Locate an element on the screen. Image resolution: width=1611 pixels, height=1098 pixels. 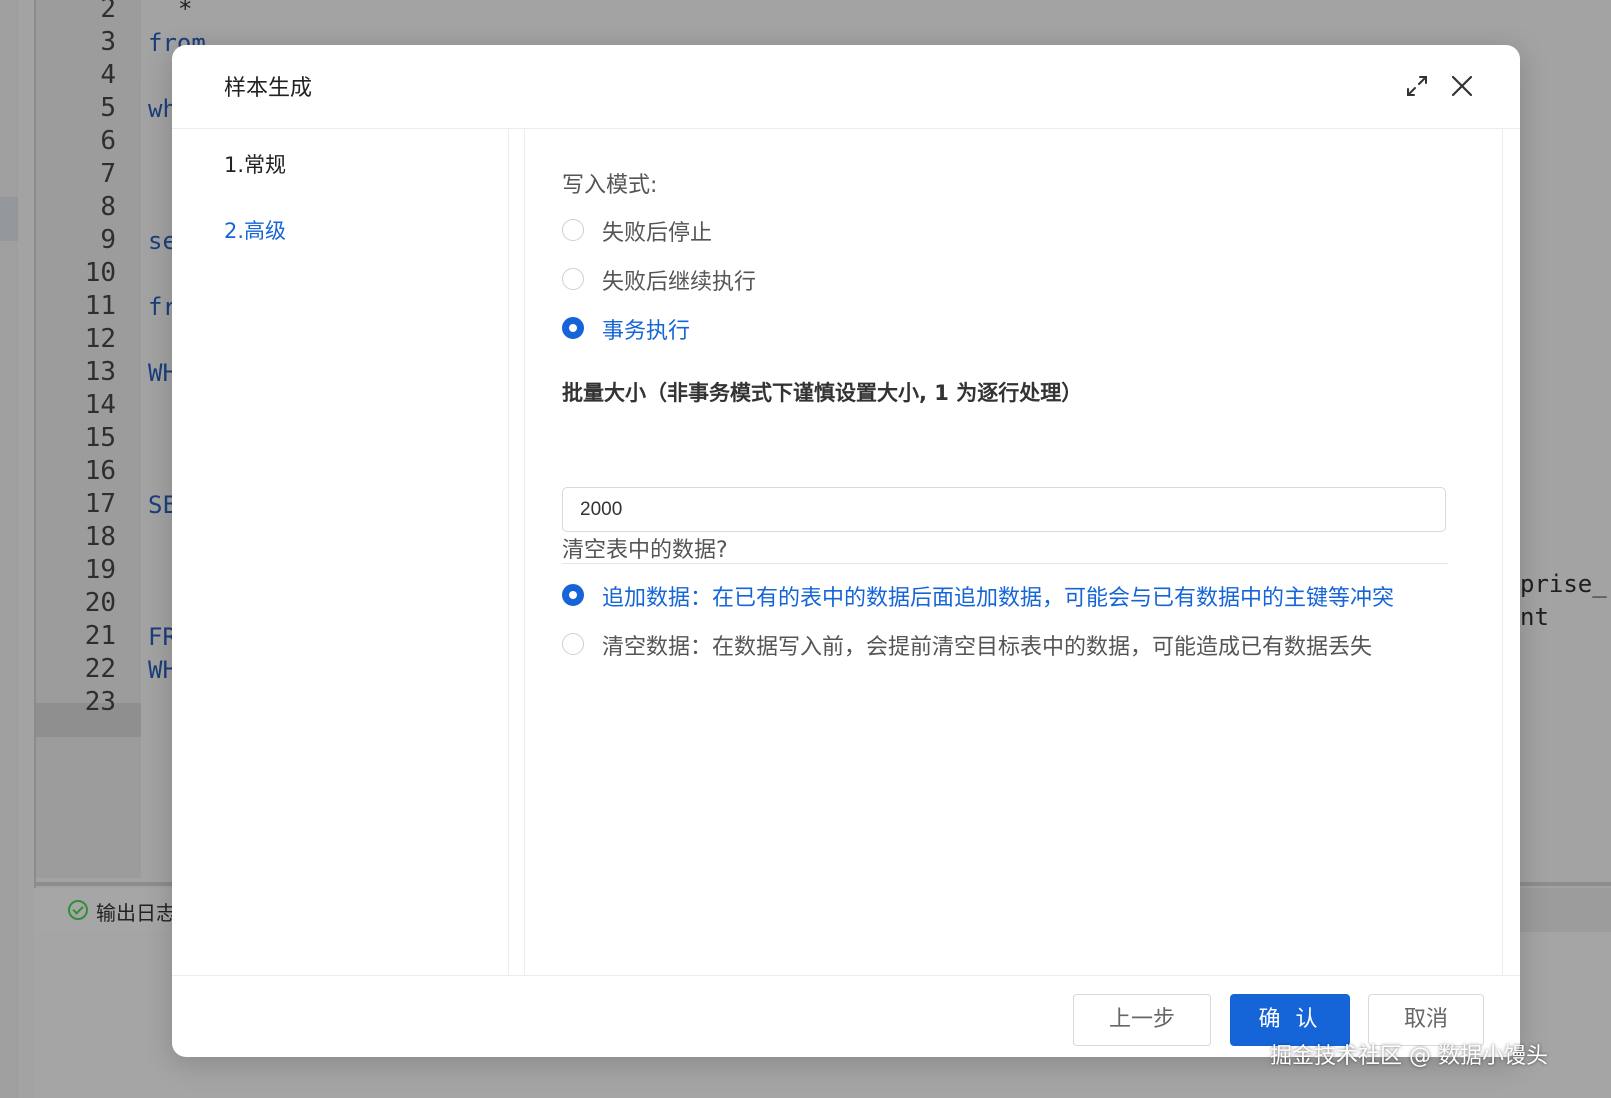
output-log-label: 输出日志 is located at coordinates (136, 913).